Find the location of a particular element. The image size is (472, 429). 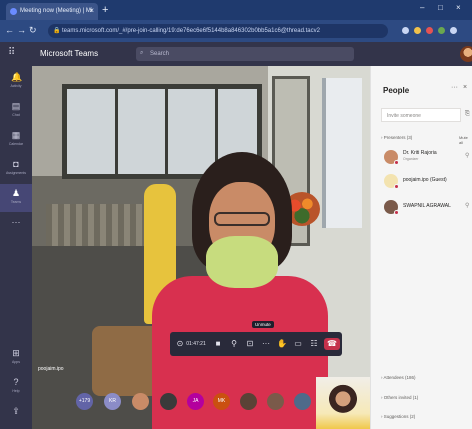

teams-icon: ♟ is located at coordinates (16, 193).